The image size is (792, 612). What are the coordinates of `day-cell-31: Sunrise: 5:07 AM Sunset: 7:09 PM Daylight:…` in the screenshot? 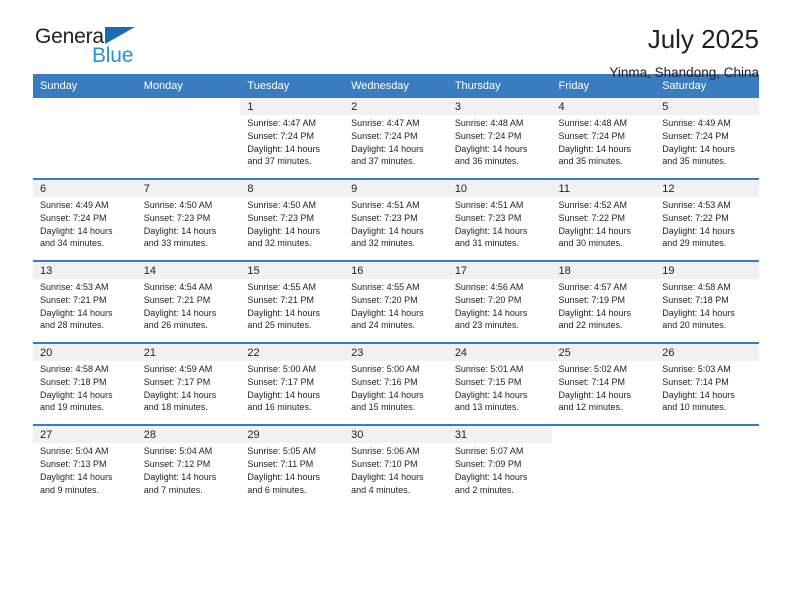 It's located at (499, 475).